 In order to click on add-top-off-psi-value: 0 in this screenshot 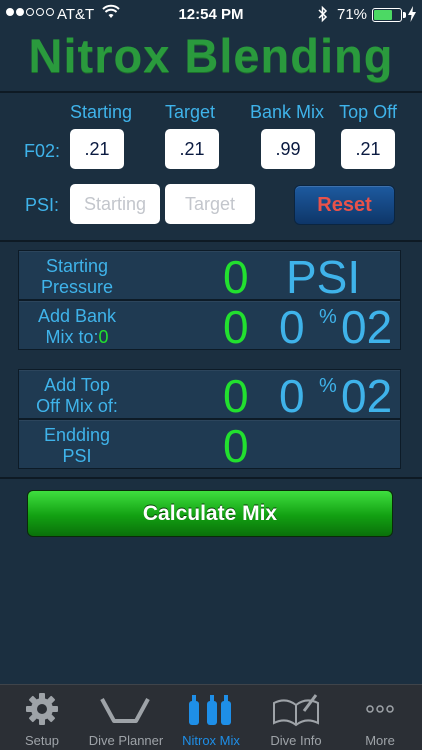, I will do `click(236, 396)`.